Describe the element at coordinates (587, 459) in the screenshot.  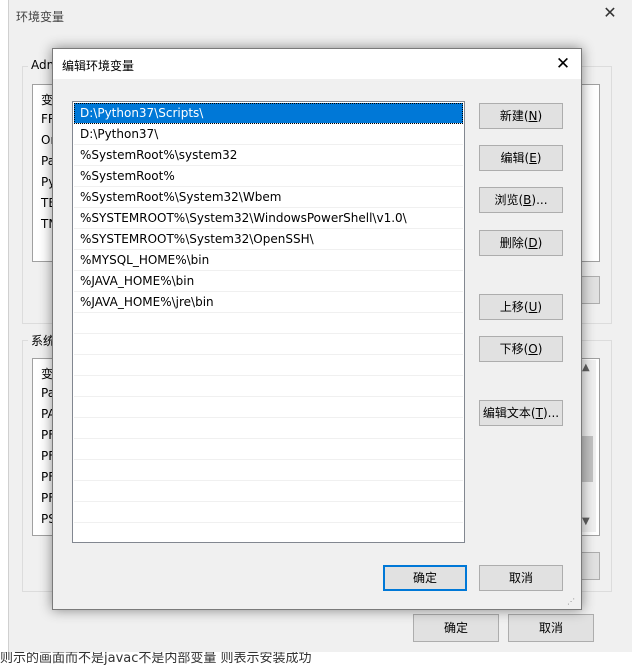
I see `scrollbar-thumb` at that location.